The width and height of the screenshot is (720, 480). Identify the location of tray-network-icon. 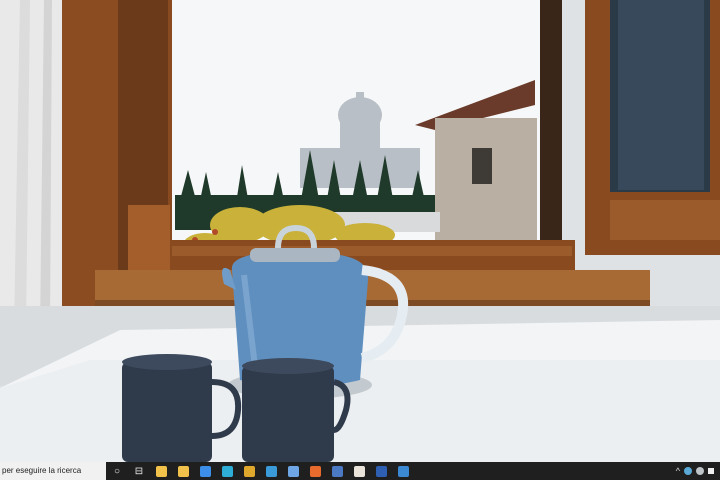
(700, 471).